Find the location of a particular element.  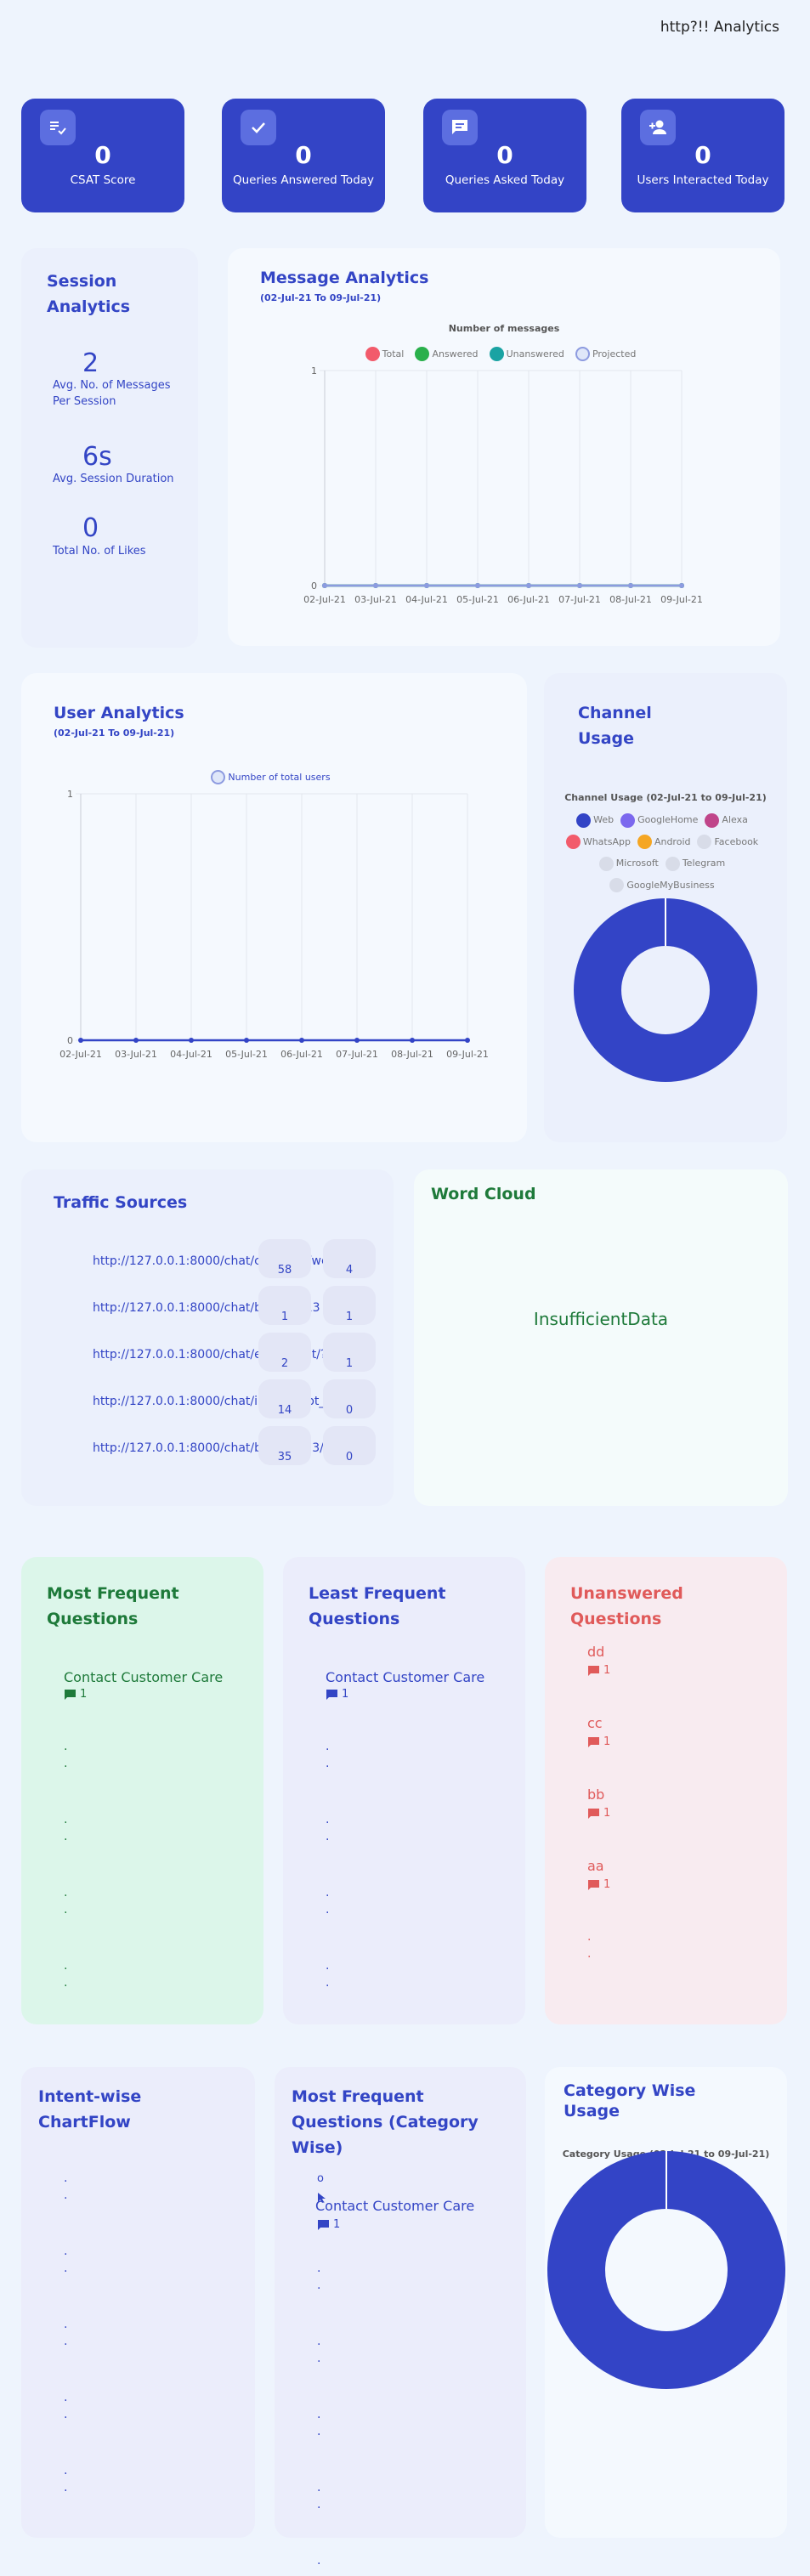

card-title: Least Frequent Questions is located at coordinates (377, 1606).